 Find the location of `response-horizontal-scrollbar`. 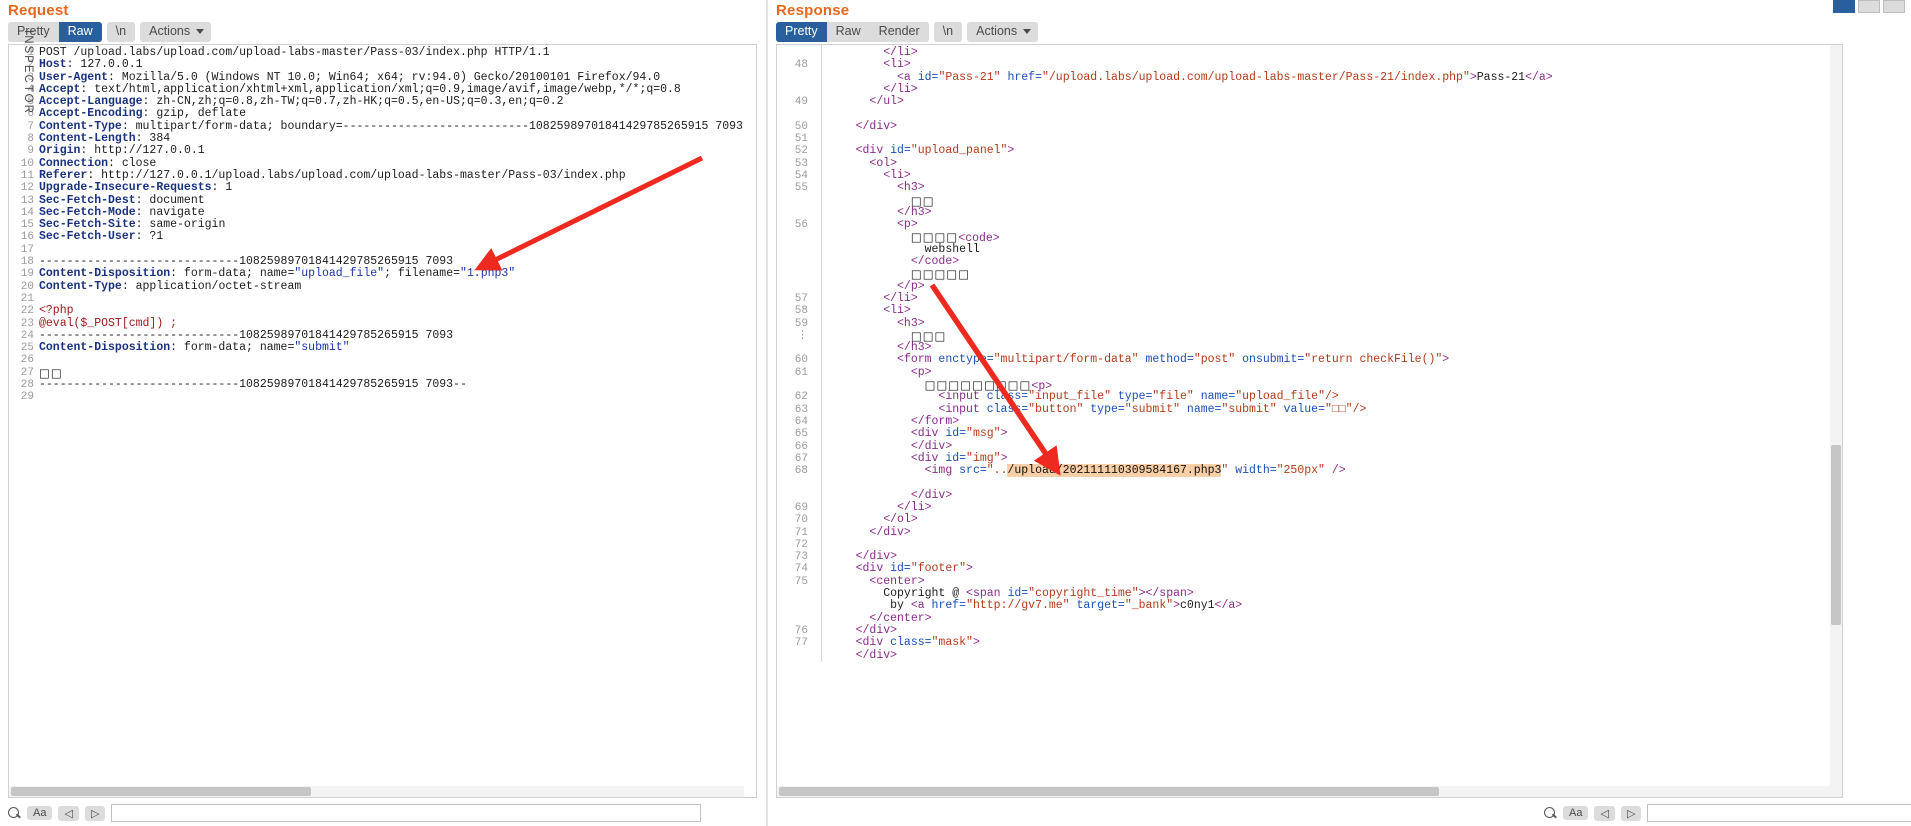

response-horizontal-scrollbar is located at coordinates (1303, 791).